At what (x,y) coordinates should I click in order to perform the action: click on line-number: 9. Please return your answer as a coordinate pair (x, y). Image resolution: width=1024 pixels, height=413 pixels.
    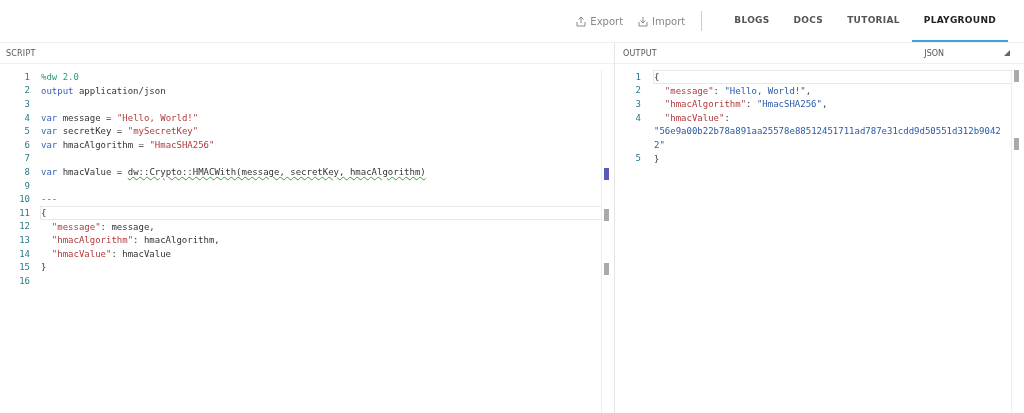
    Looking at the image, I should click on (27, 185).